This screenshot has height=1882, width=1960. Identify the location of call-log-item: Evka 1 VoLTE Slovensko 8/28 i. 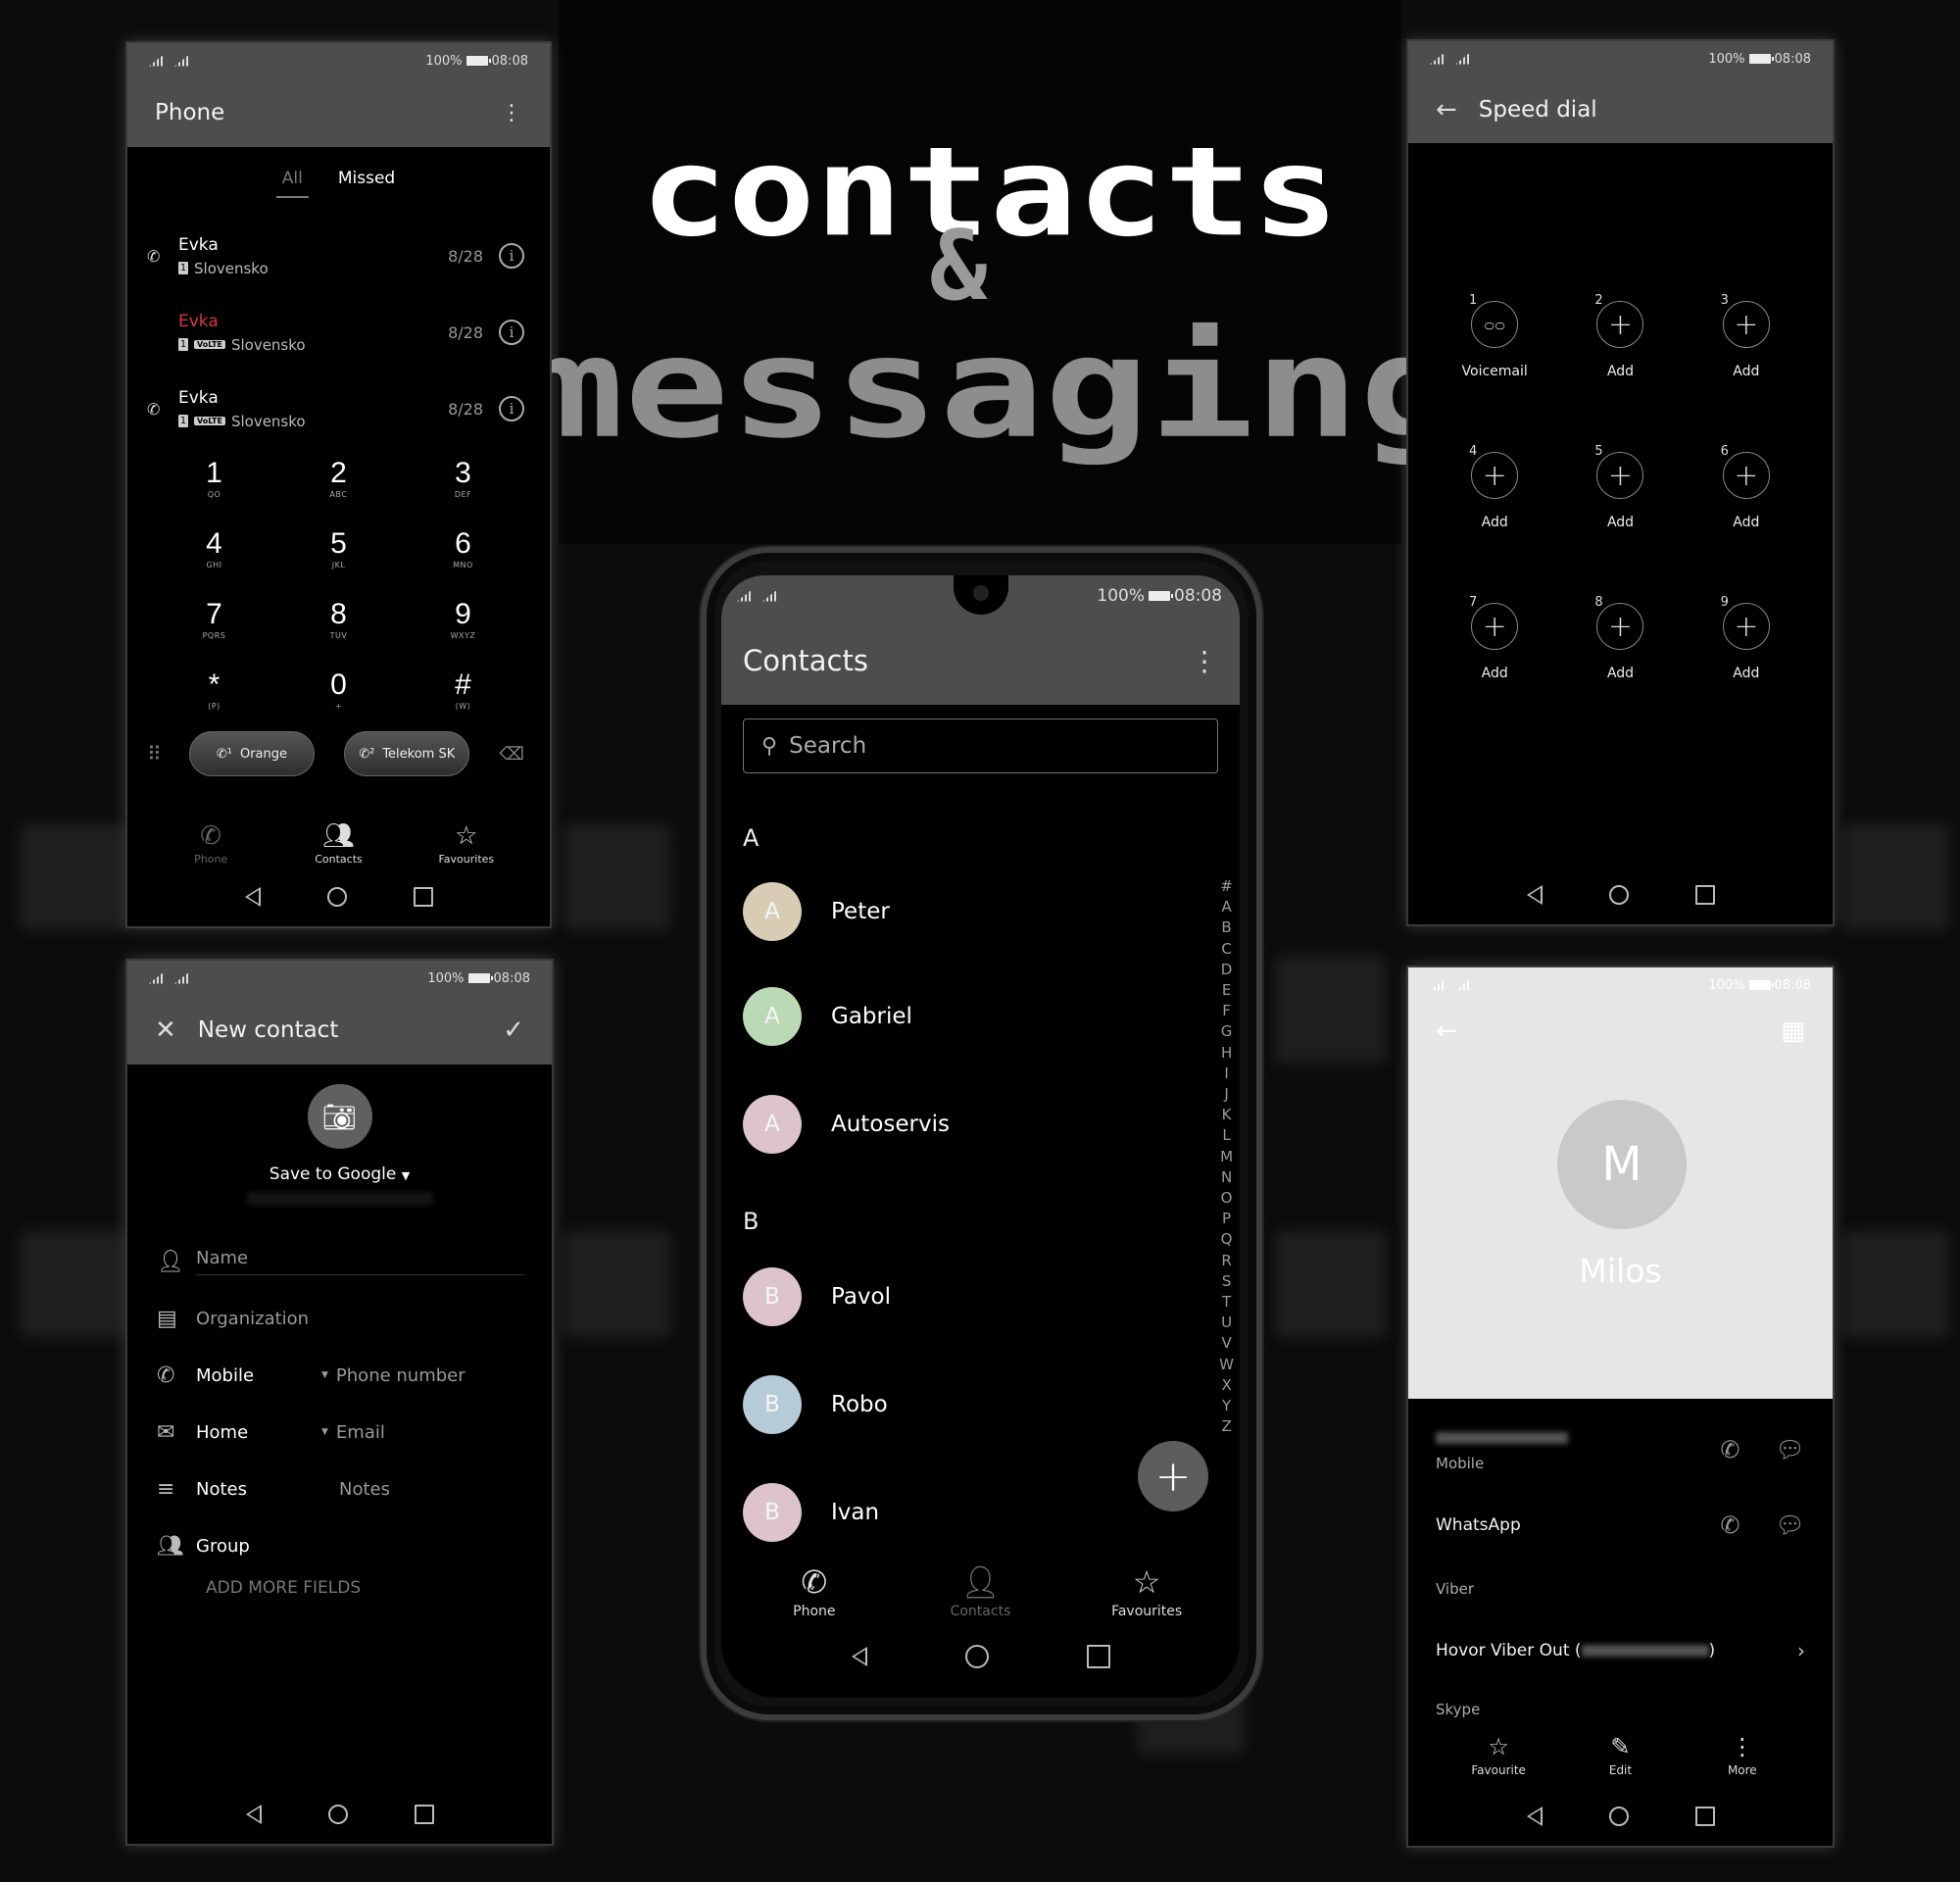
(338, 333).